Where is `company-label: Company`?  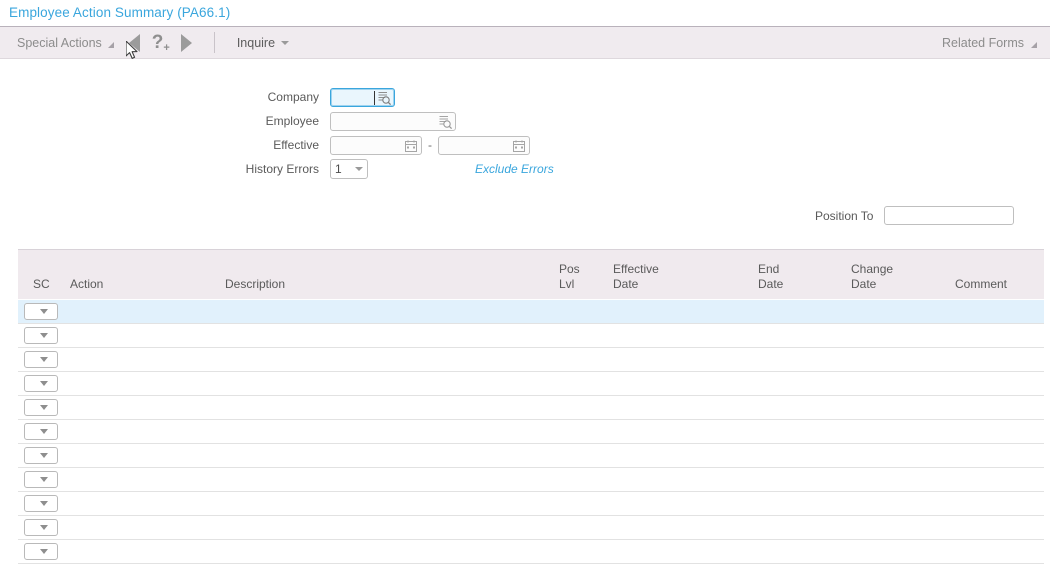
company-label: Company is located at coordinates (293, 97).